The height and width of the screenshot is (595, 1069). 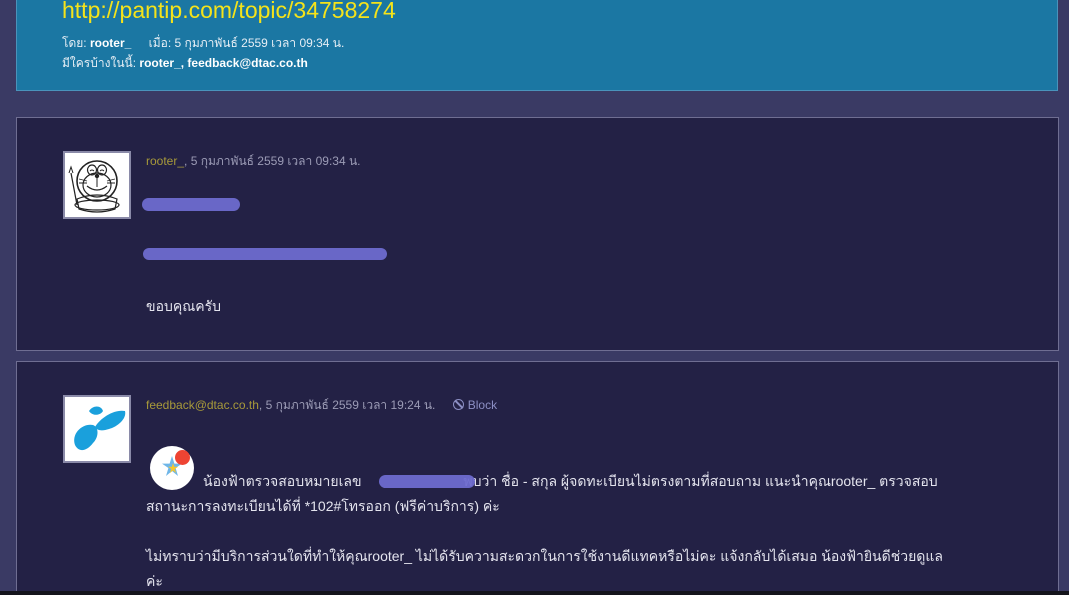 What do you see at coordinates (99, 63) in the screenshot?
I see `participants-label: มีใครบ้างในนี้:` at bounding box center [99, 63].